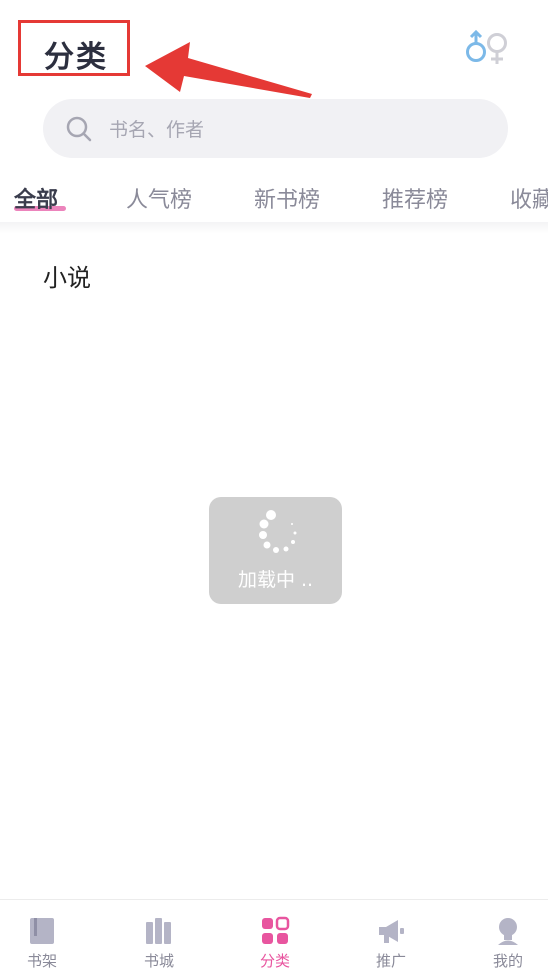 The width and height of the screenshot is (548, 978). What do you see at coordinates (508, 931) in the screenshot?
I see `profile-icon` at bounding box center [508, 931].